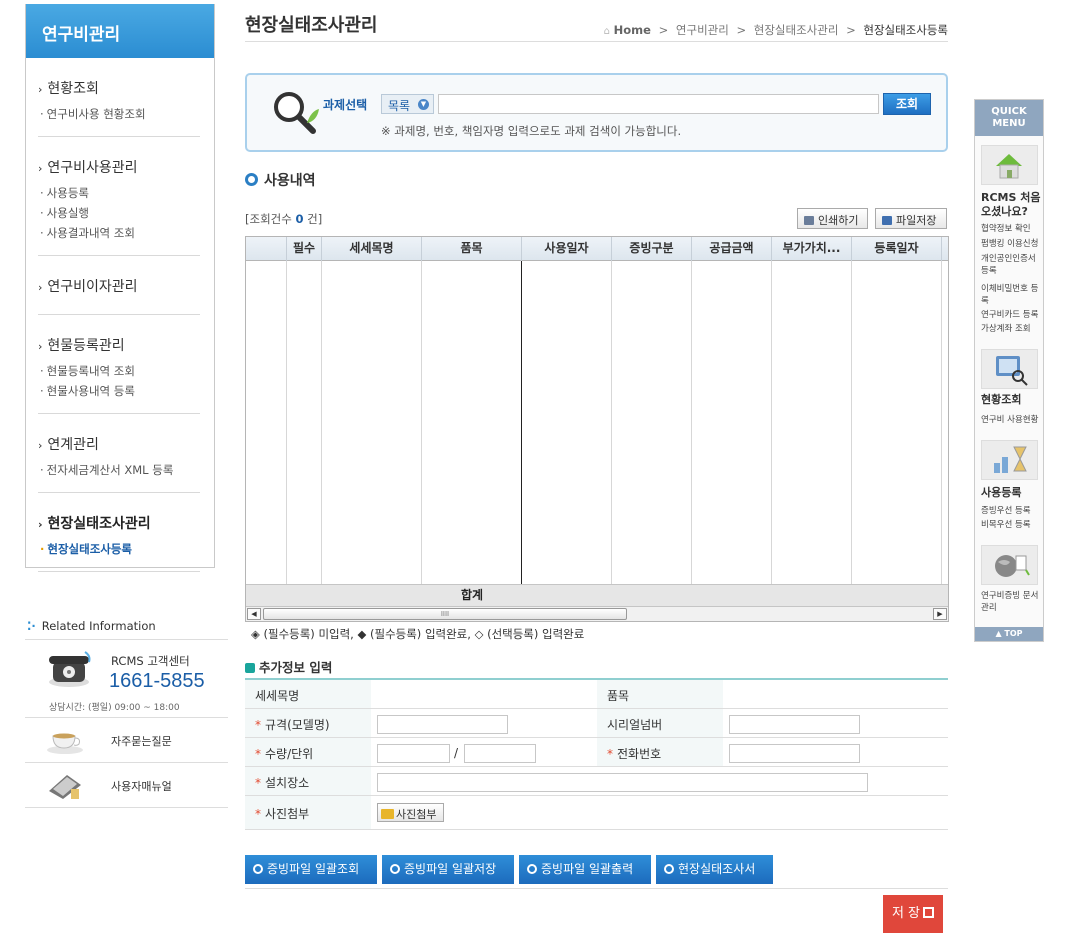 The height and width of the screenshot is (933, 1065). I want to click on back-to-top-button: ▲ TOP, so click(1009, 634).